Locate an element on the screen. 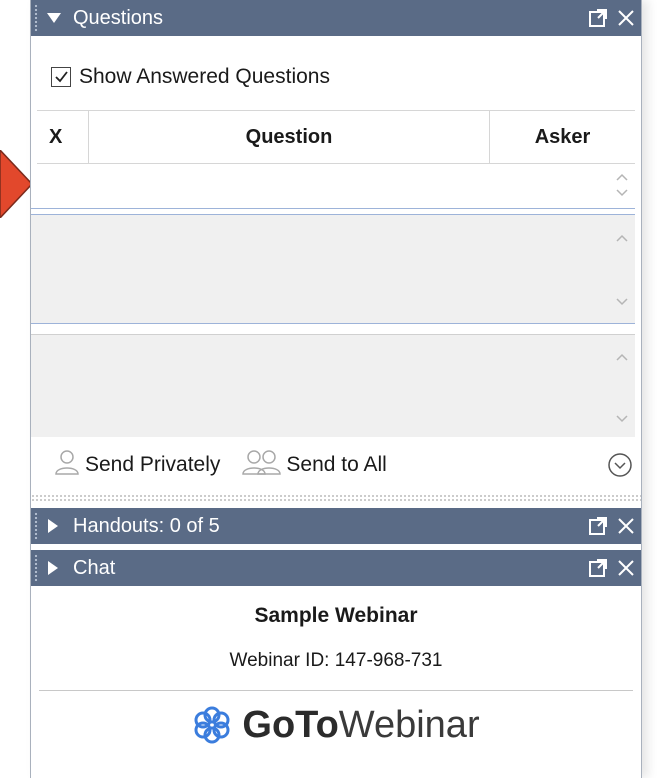  send-to-all-button: Send to All is located at coordinates (314, 465).